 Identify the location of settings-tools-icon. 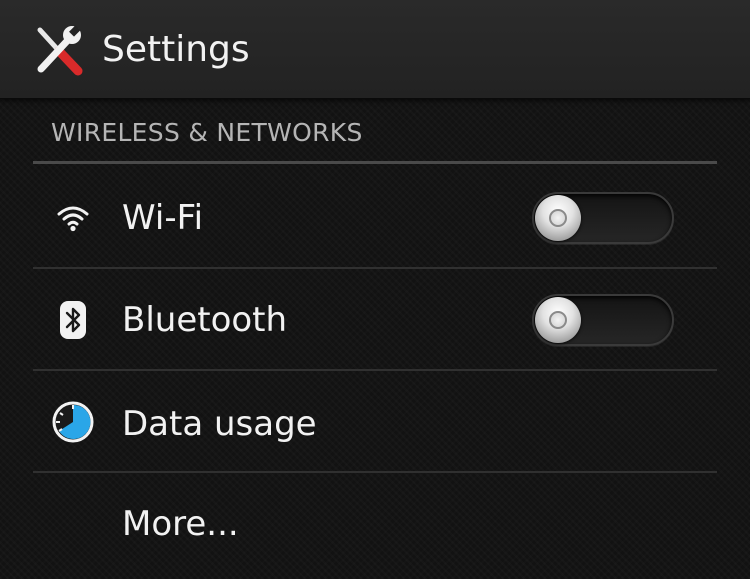
(59, 50).